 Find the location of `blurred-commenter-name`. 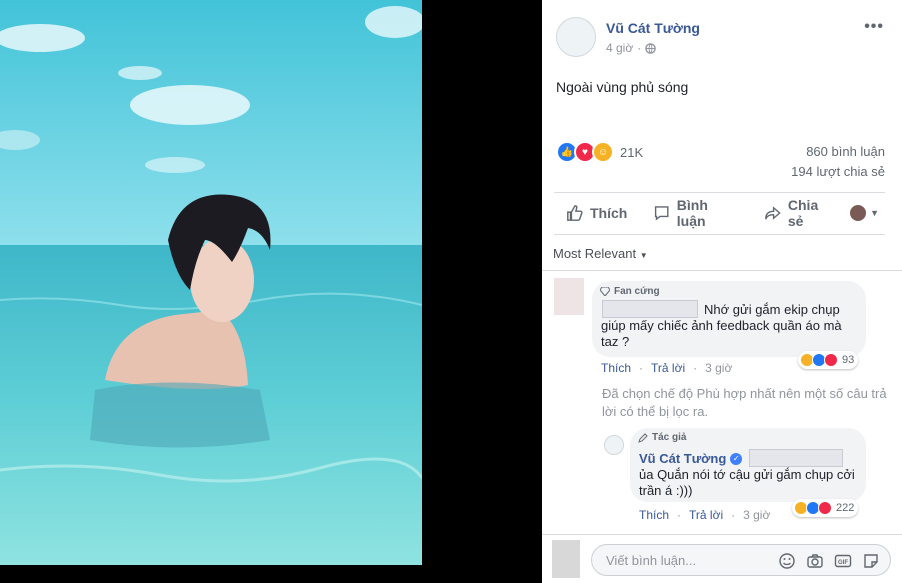

blurred-commenter-name is located at coordinates (650, 309).